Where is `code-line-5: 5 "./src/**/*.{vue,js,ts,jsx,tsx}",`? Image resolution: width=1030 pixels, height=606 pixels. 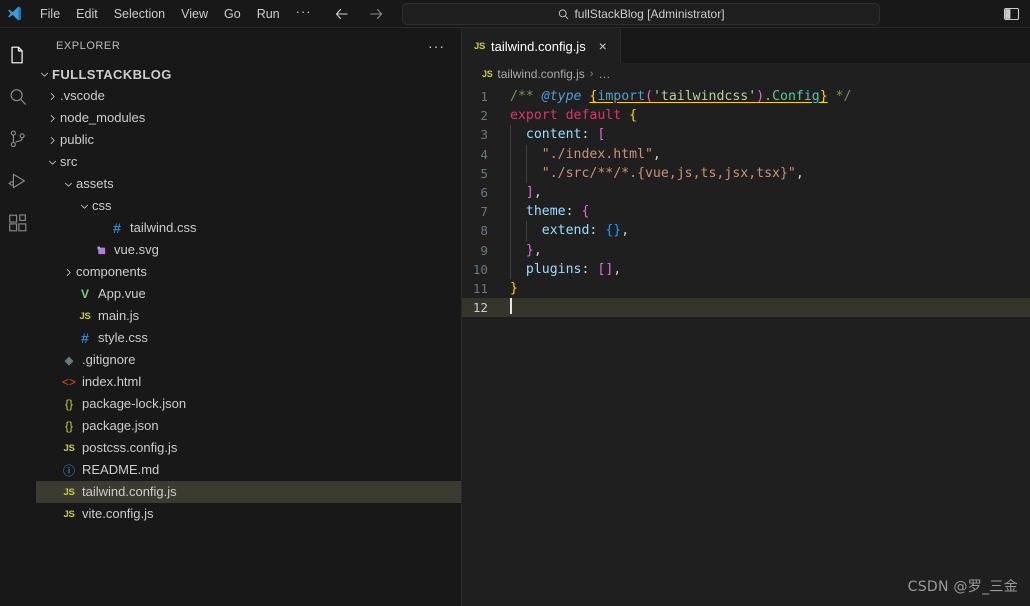
code-line-5: 5 "./src/**/*.{vue,js,ts,jsx,tsx}", is located at coordinates (746, 173).